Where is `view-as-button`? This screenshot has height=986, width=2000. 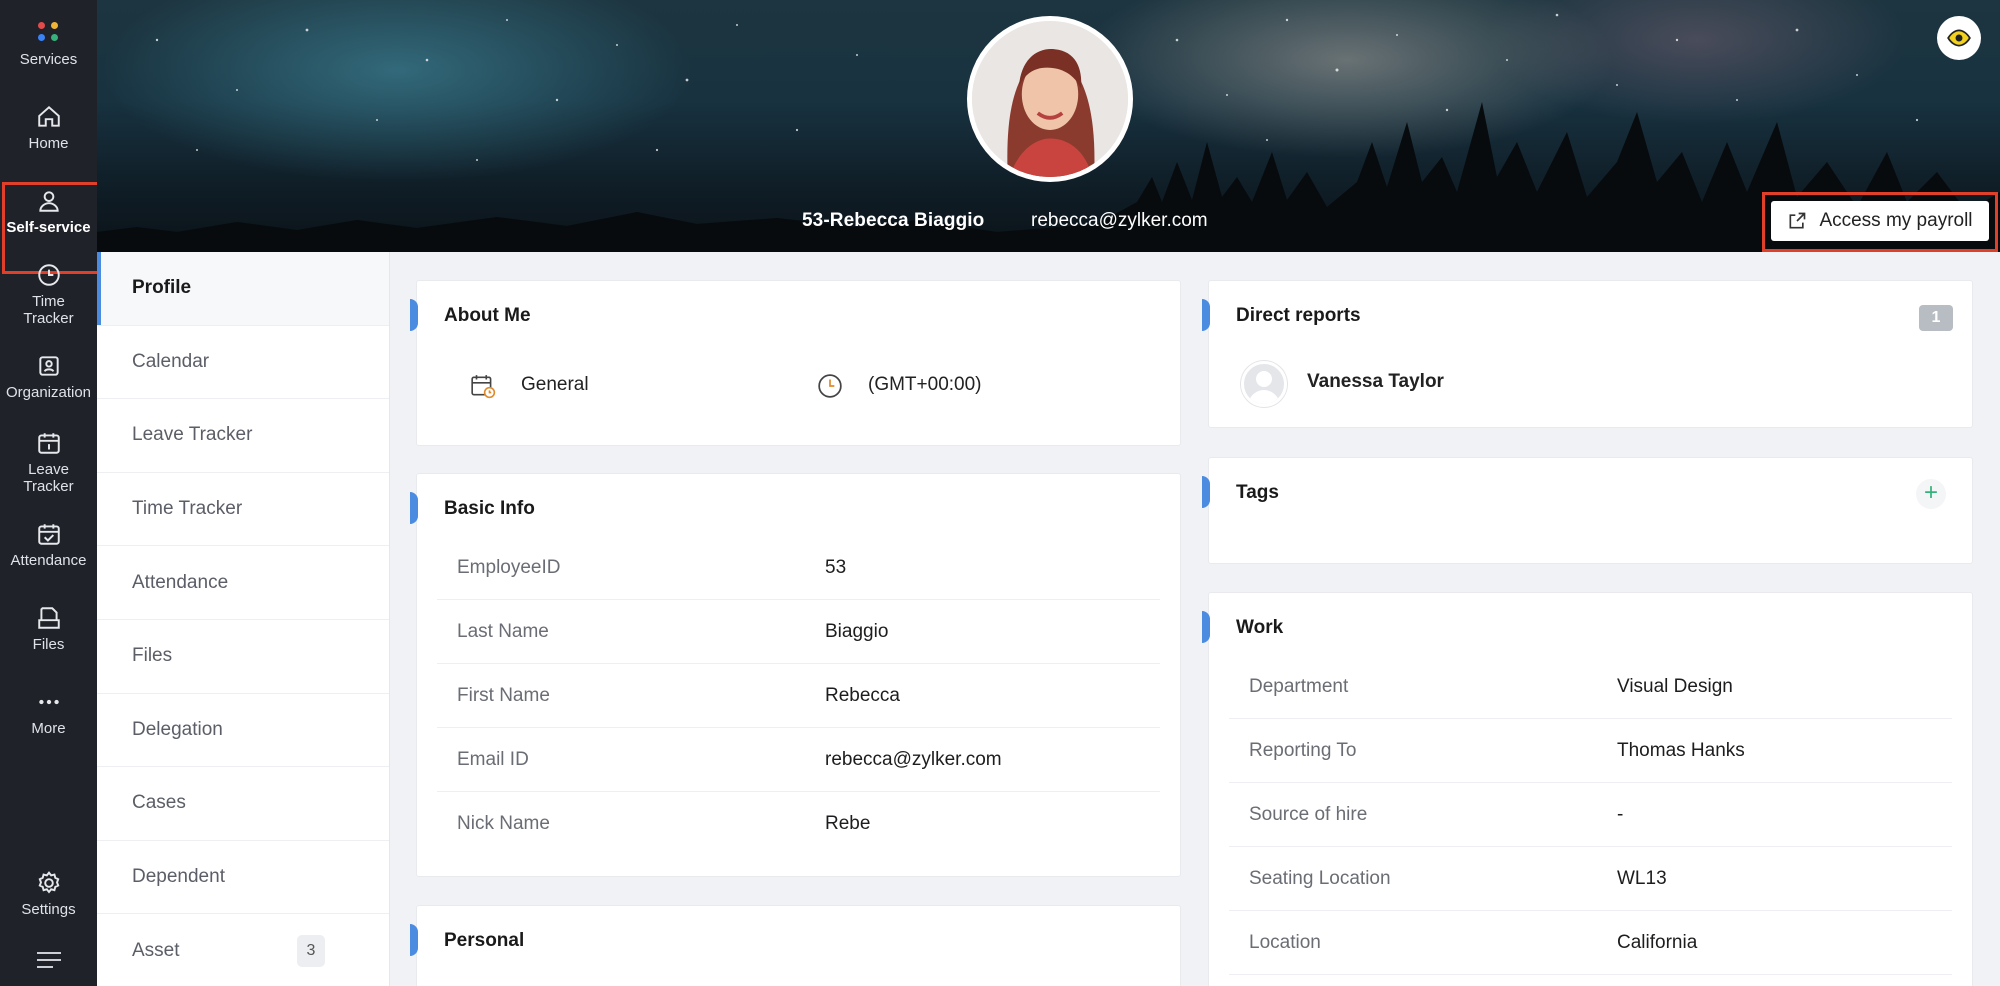 view-as-button is located at coordinates (1959, 38).